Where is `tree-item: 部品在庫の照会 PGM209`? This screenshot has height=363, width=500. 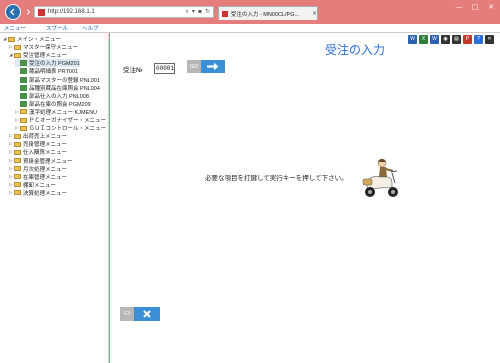 tree-item: 部品在庫の照会 PGM209 is located at coordinates (53, 104).